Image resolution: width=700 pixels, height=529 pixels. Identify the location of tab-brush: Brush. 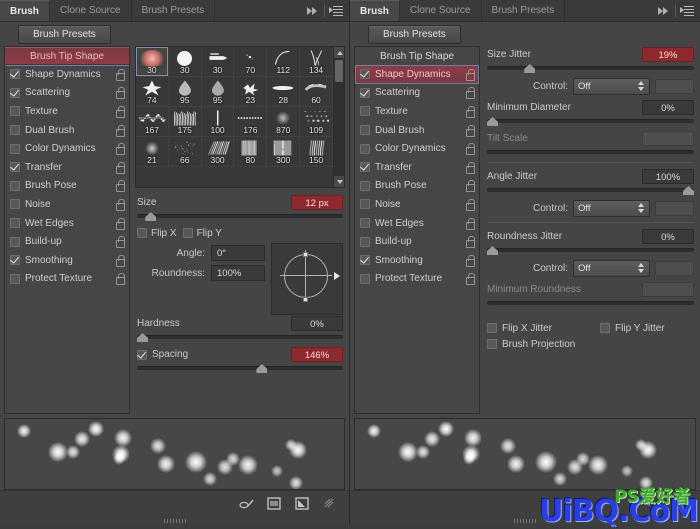
(375, 10).